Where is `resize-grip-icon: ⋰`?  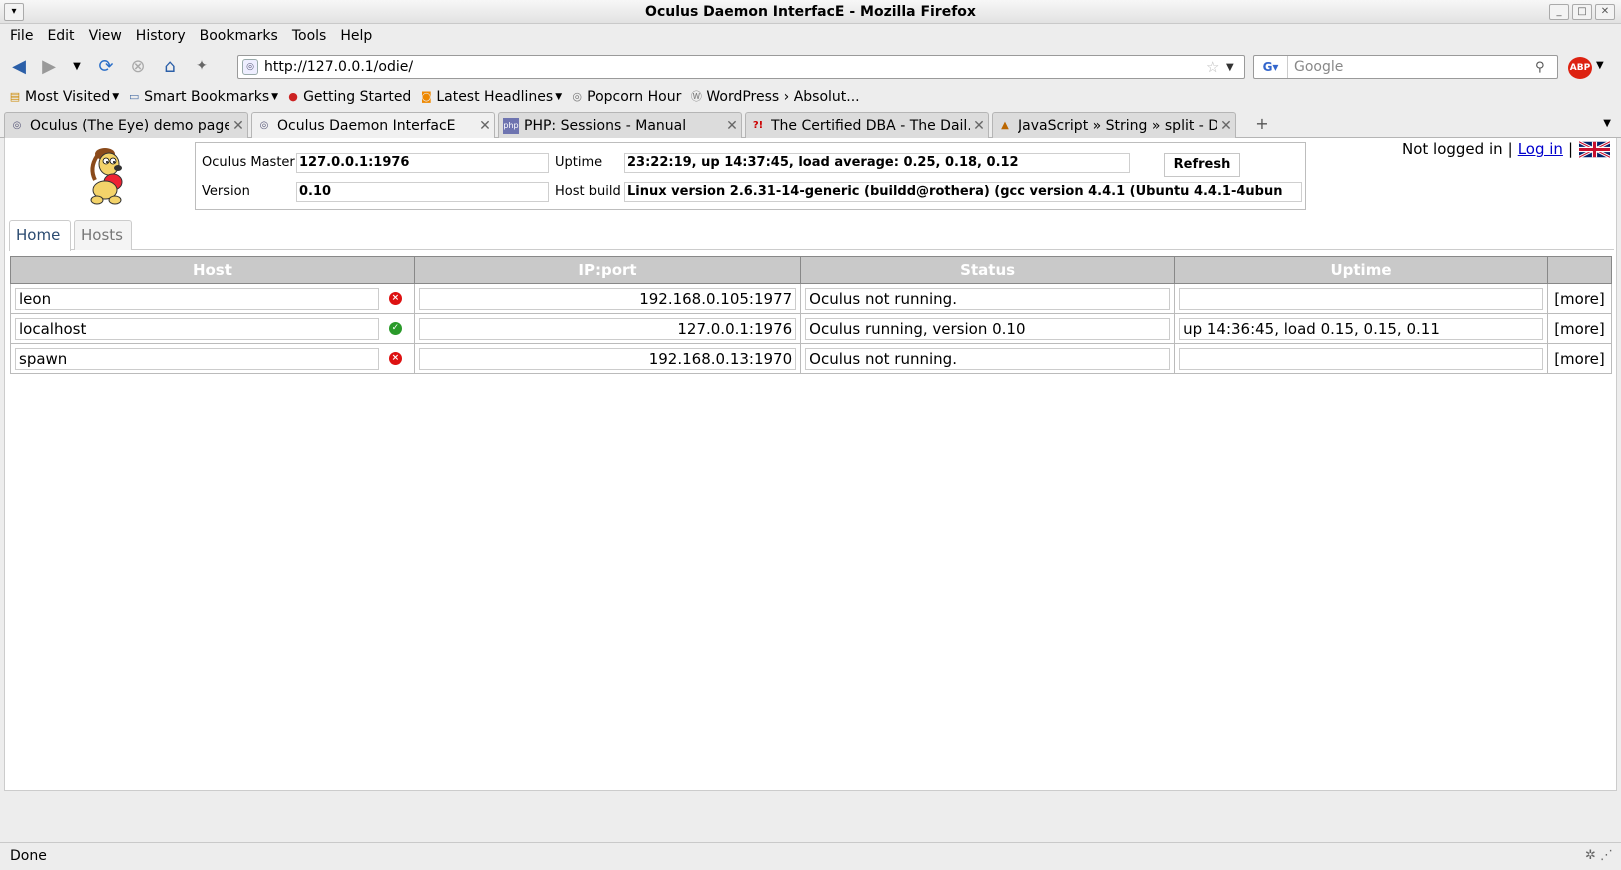
resize-grip-icon: ⋰ is located at coordinates (1606, 855).